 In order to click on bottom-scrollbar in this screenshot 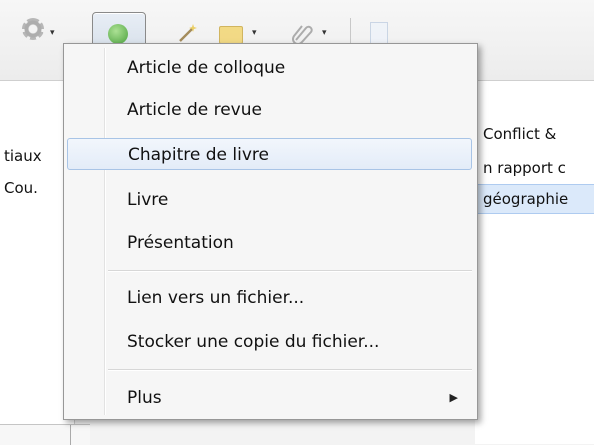, I will do `click(45, 434)`.